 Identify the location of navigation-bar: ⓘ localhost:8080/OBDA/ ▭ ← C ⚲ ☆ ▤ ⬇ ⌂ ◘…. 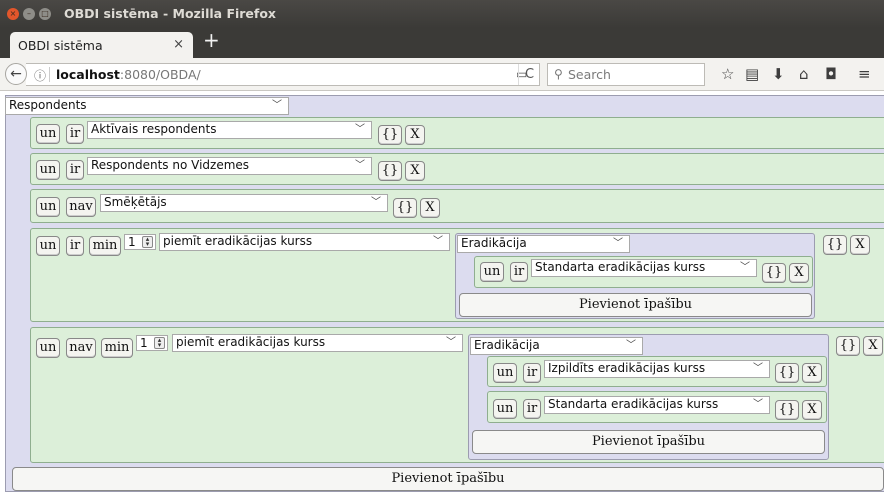
(442, 74).